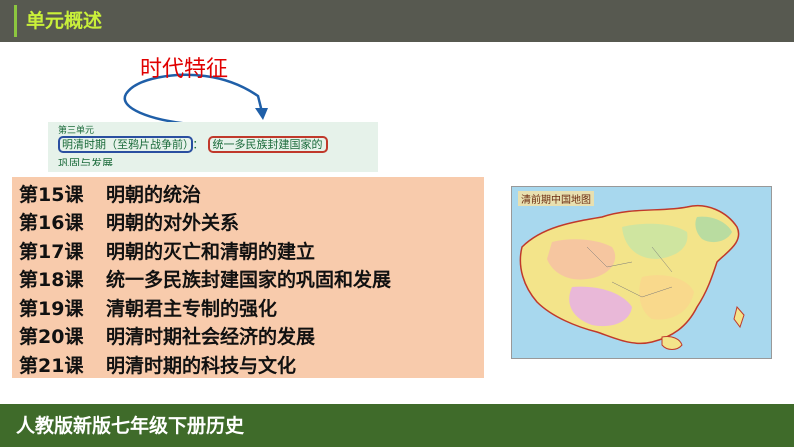 The image size is (794, 447). I want to click on qing-china-map: 清前期中国地图, so click(641, 272).